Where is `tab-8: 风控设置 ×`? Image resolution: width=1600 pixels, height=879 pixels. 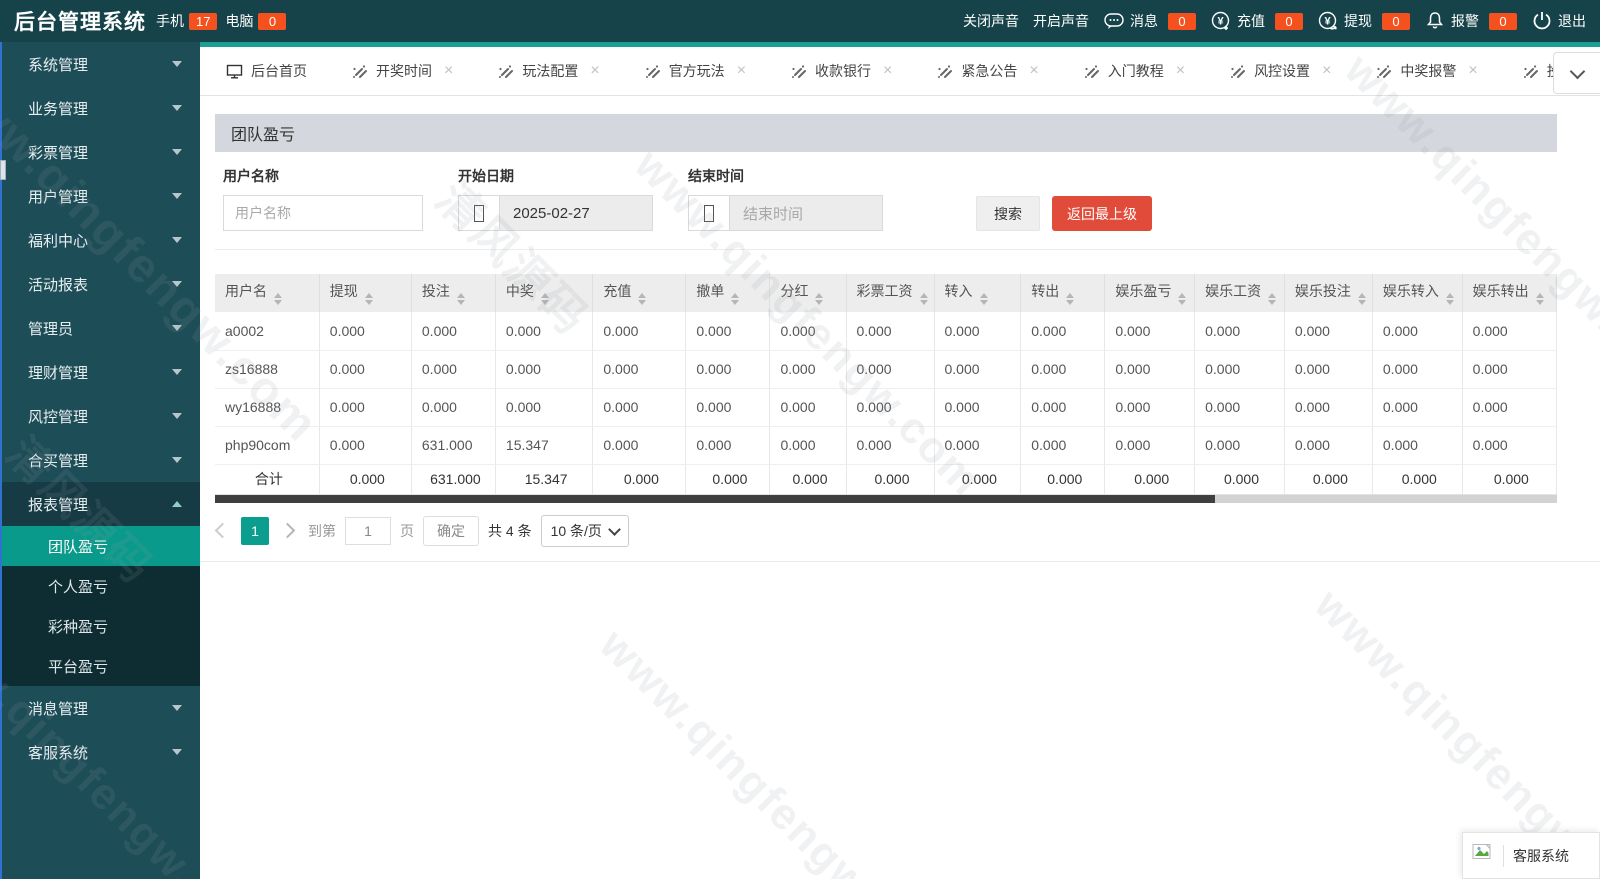
tab-8: 风控设置 × is located at coordinates (1280, 71).